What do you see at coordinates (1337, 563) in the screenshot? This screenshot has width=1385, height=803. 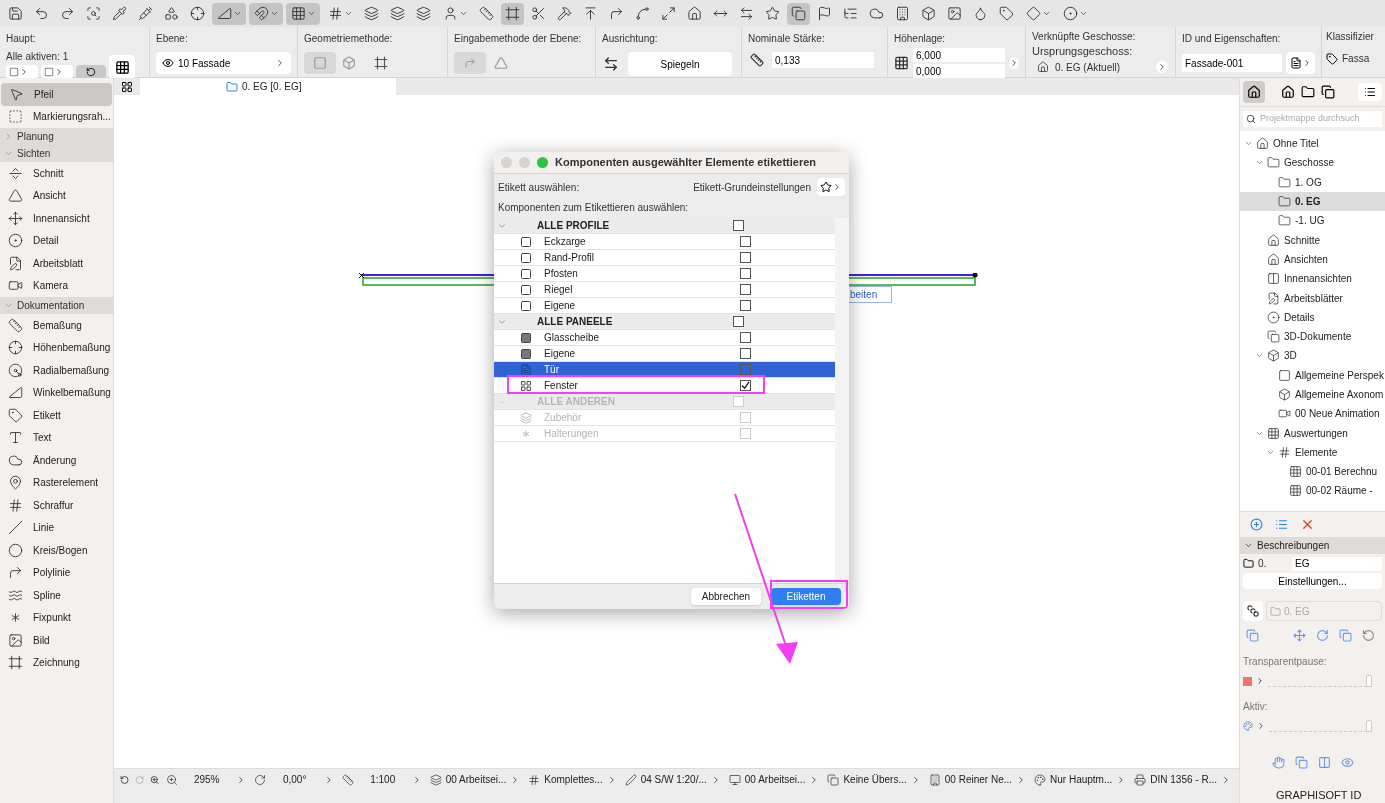 I see `name-field: EG` at bounding box center [1337, 563].